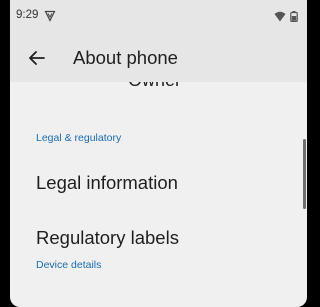 The width and height of the screenshot is (320, 307). What do you see at coordinates (107, 238) in the screenshot?
I see `list-item-regulatory-labels: Regulatory labels` at bounding box center [107, 238].